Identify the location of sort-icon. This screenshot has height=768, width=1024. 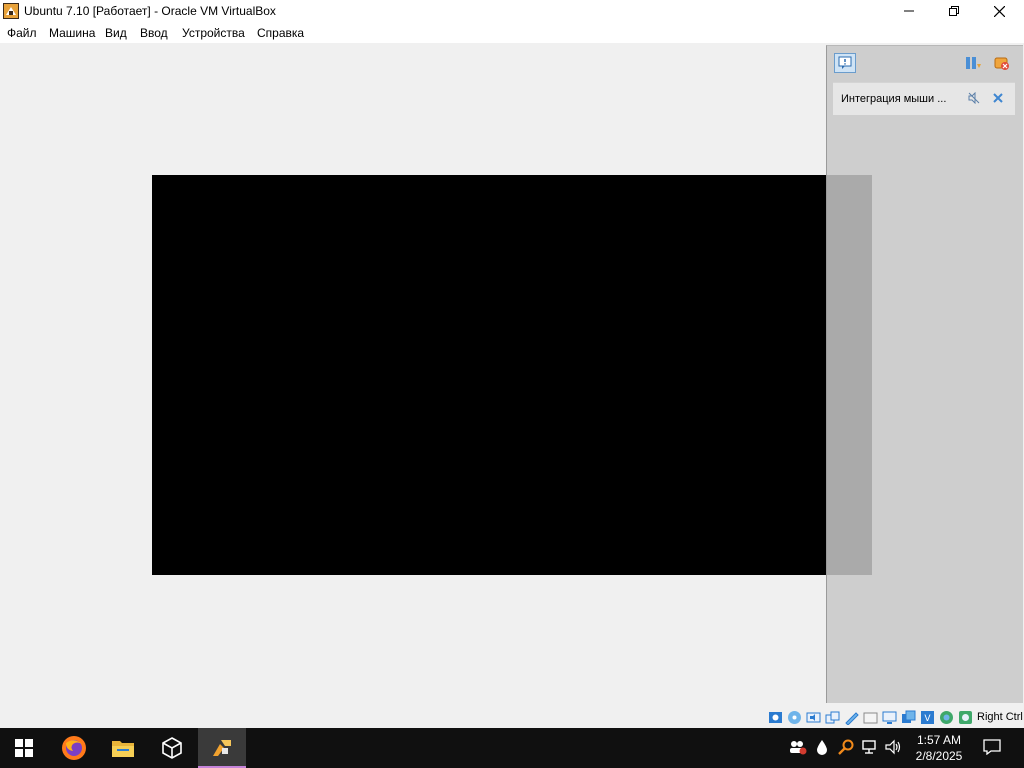
(973, 63).